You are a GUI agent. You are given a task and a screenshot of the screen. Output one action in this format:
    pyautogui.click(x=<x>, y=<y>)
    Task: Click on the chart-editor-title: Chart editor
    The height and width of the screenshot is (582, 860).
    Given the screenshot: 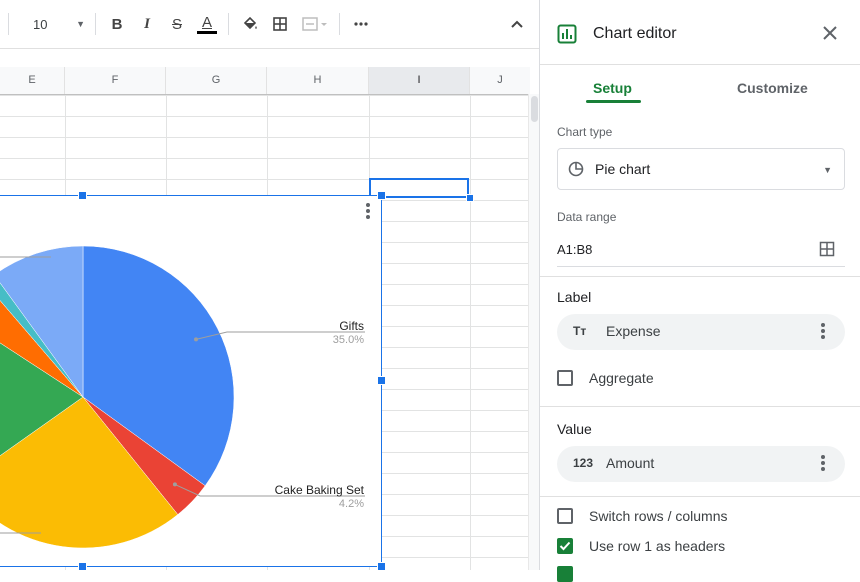 What is the action you would take?
    pyautogui.click(x=635, y=33)
    